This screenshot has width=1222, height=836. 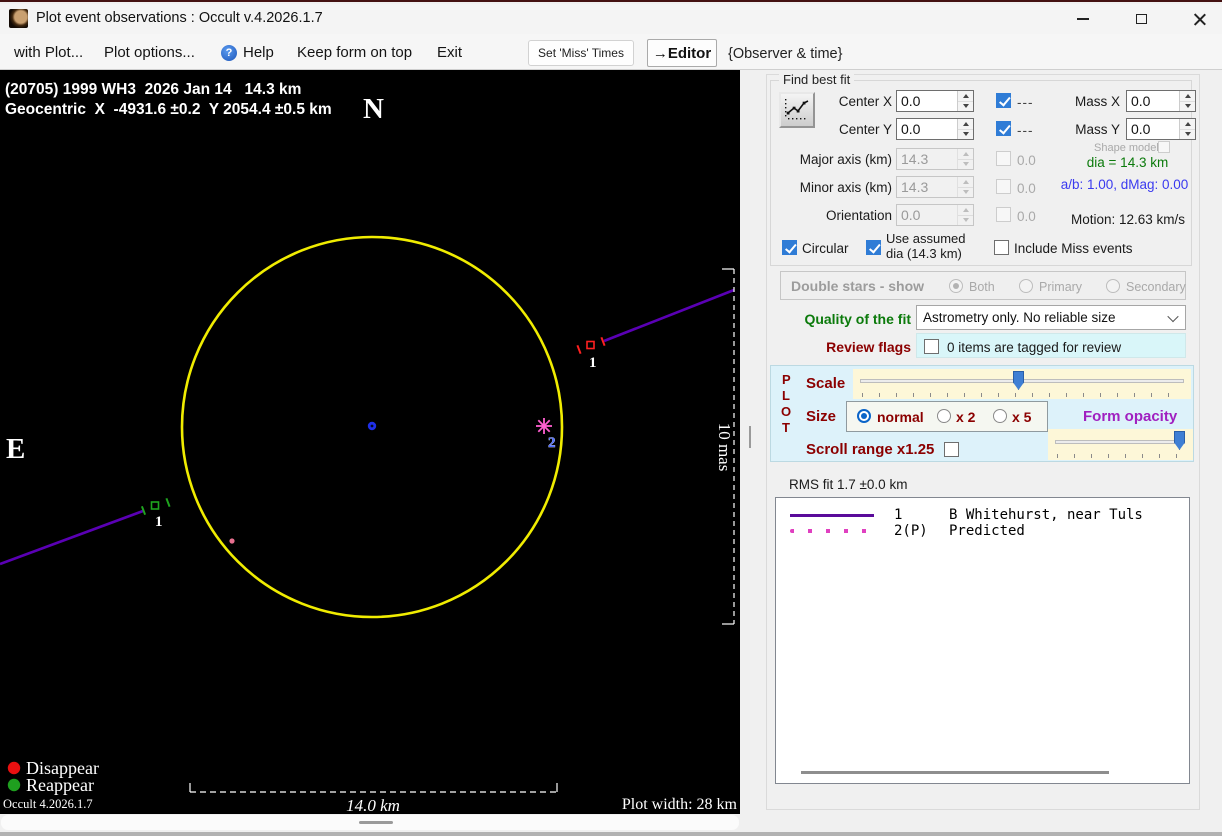 I want to click on close-button, so click(x=1199, y=19).